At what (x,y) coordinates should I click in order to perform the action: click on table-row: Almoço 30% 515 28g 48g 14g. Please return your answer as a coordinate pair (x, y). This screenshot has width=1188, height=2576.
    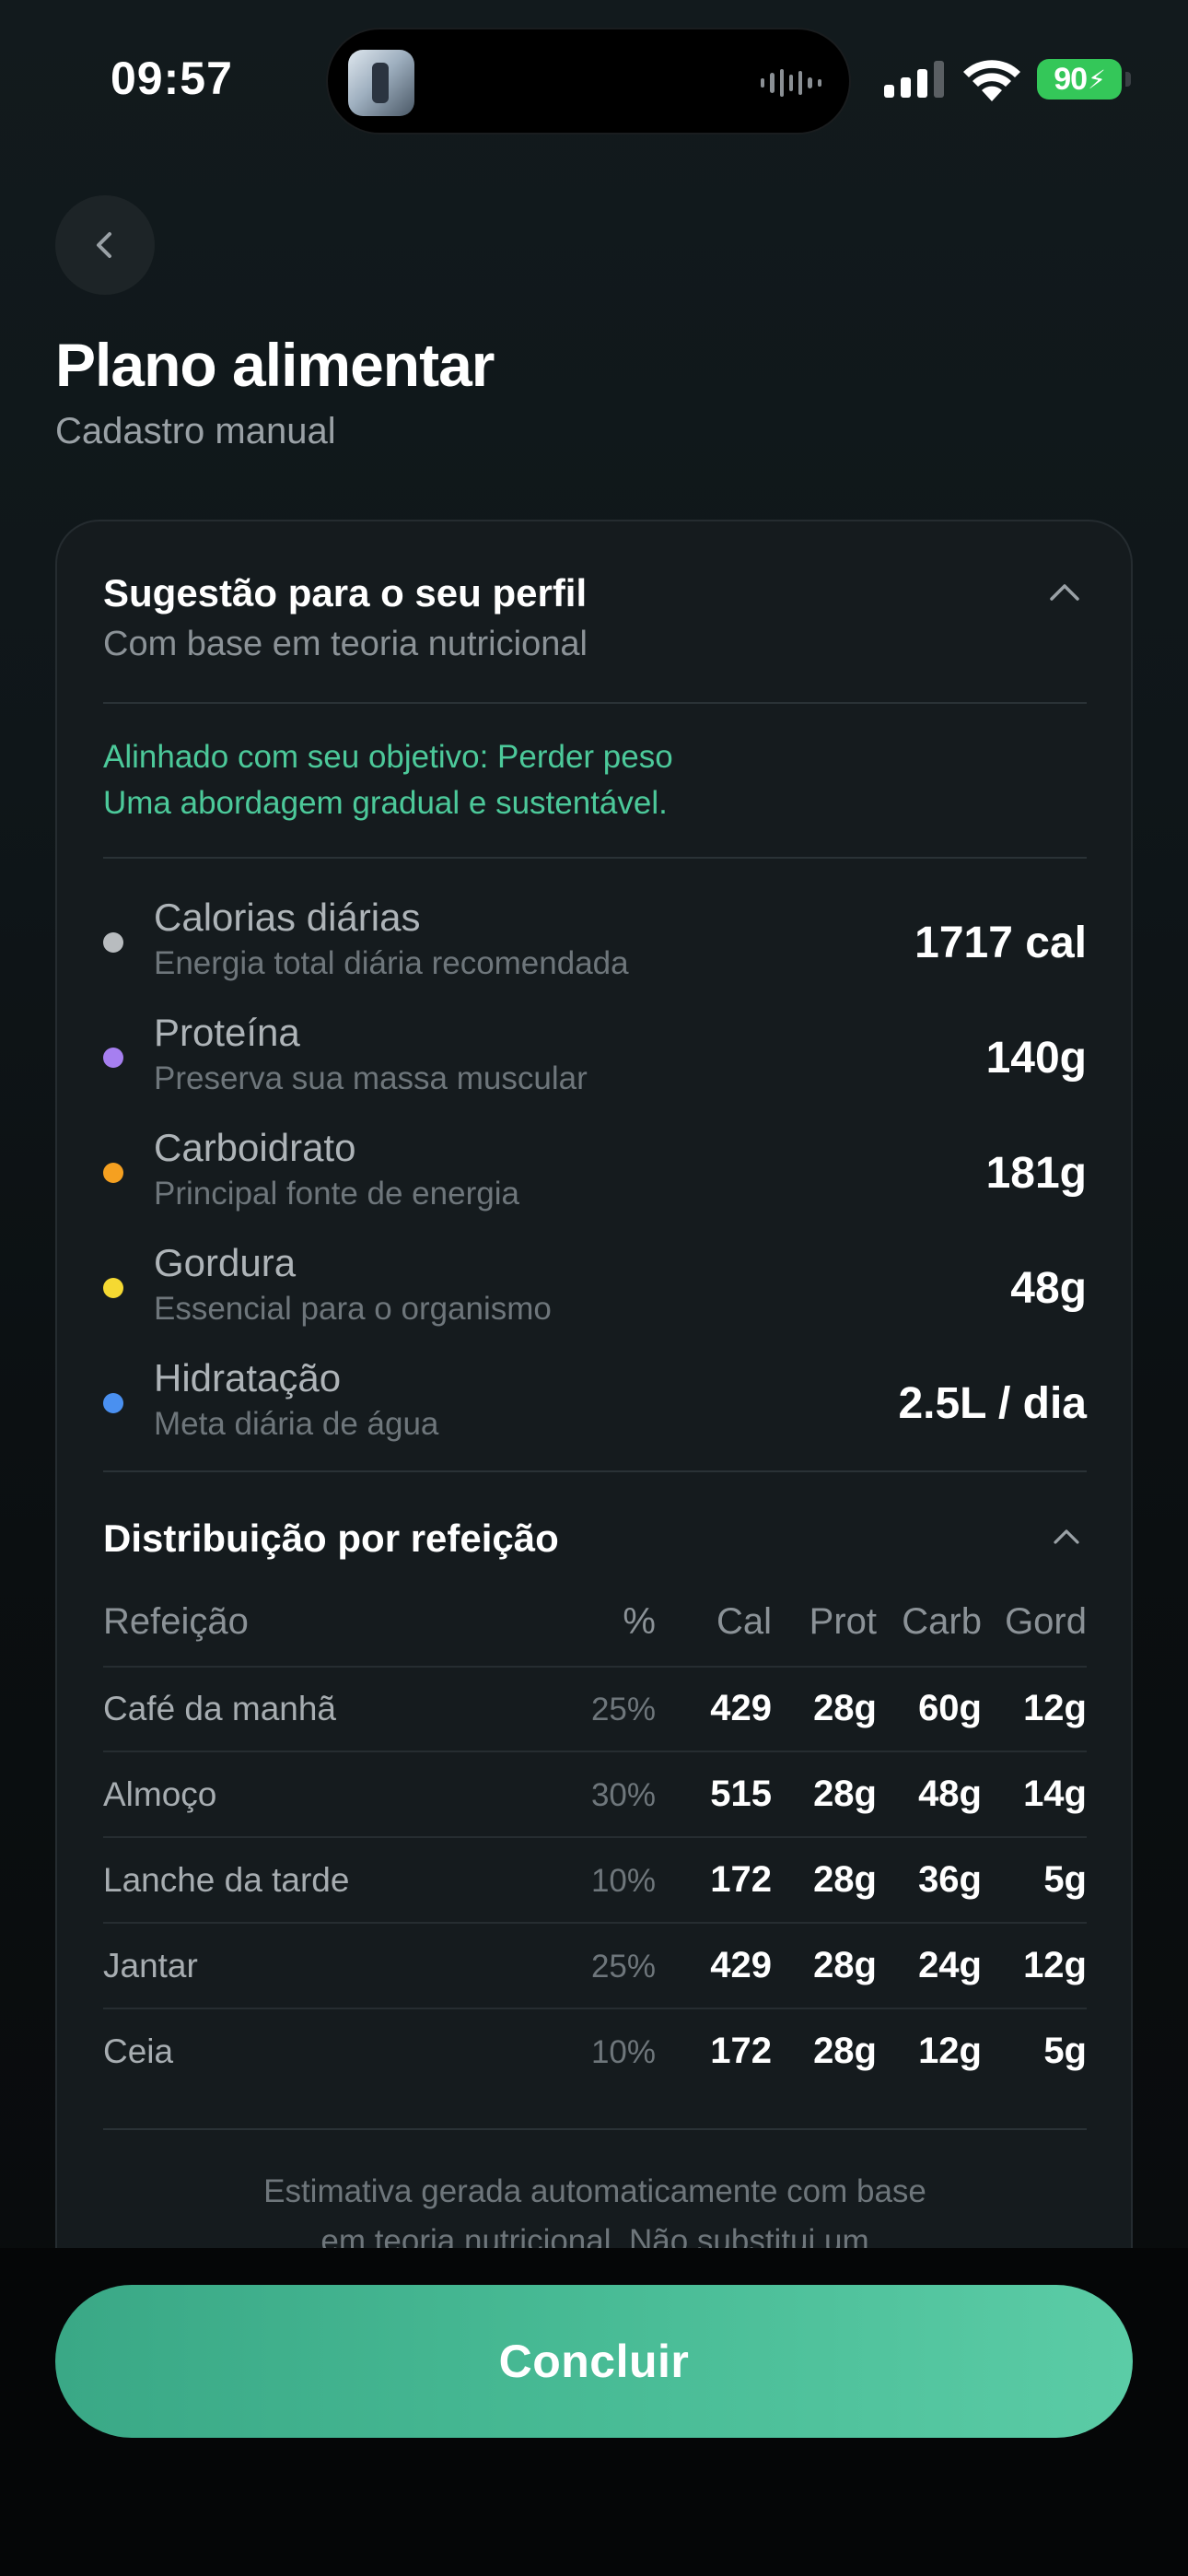
    Looking at the image, I should click on (595, 1795).